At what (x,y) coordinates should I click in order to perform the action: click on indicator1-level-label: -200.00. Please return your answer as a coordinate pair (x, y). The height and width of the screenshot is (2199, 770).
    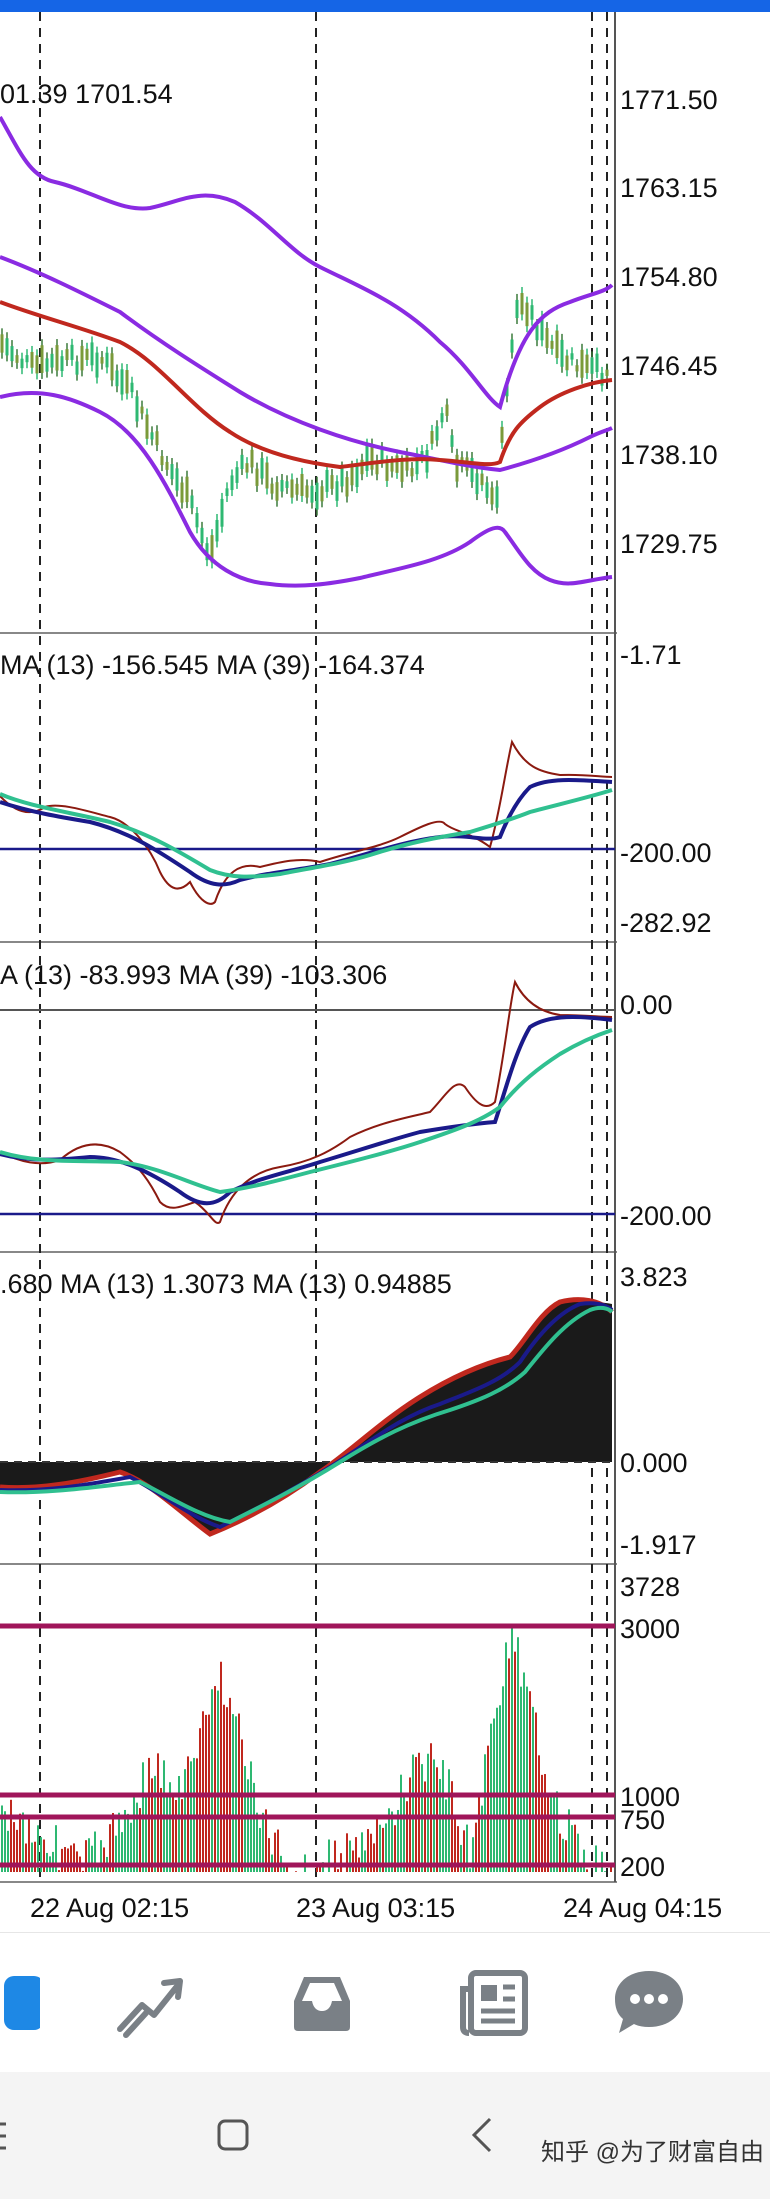
    Looking at the image, I should click on (666, 853).